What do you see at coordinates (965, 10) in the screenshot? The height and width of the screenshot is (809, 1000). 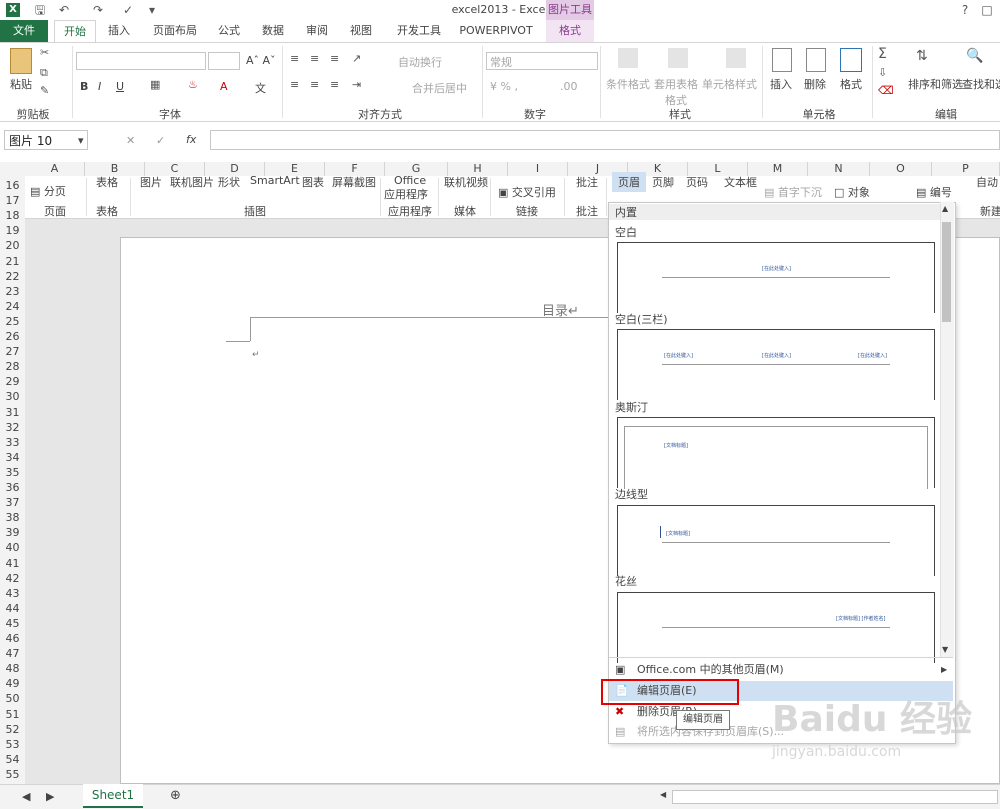 I see `help-icon: ?` at bounding box center [965, 10].